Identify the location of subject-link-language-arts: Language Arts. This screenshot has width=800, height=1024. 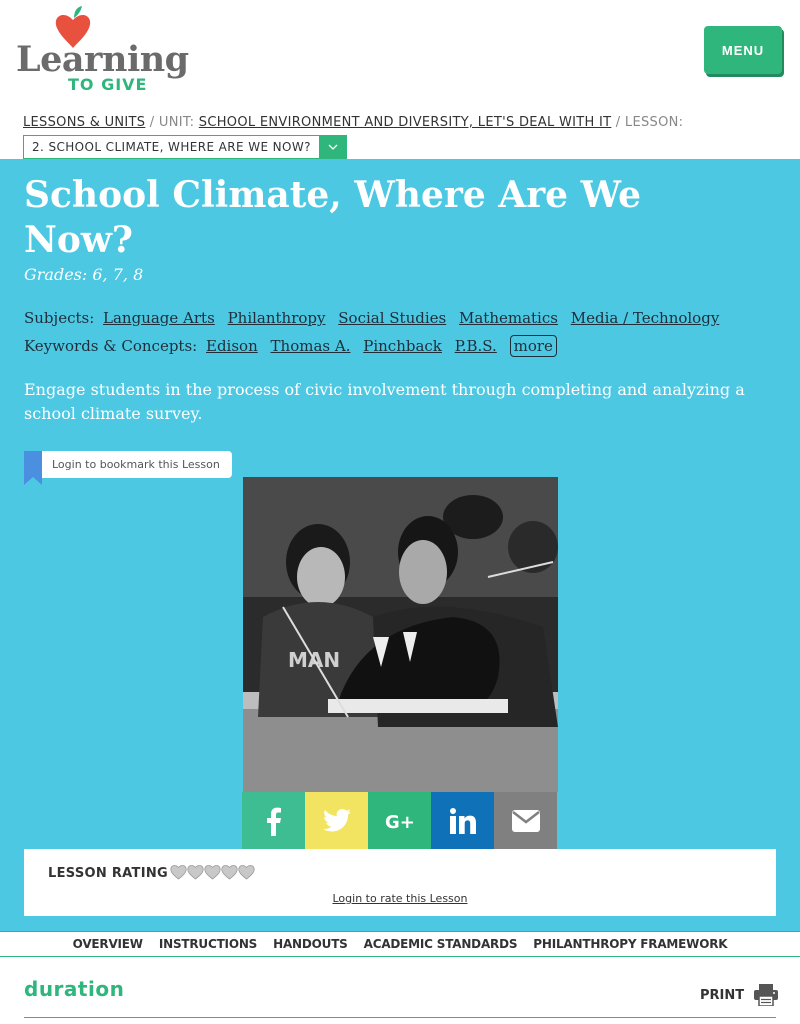
(159, 318).